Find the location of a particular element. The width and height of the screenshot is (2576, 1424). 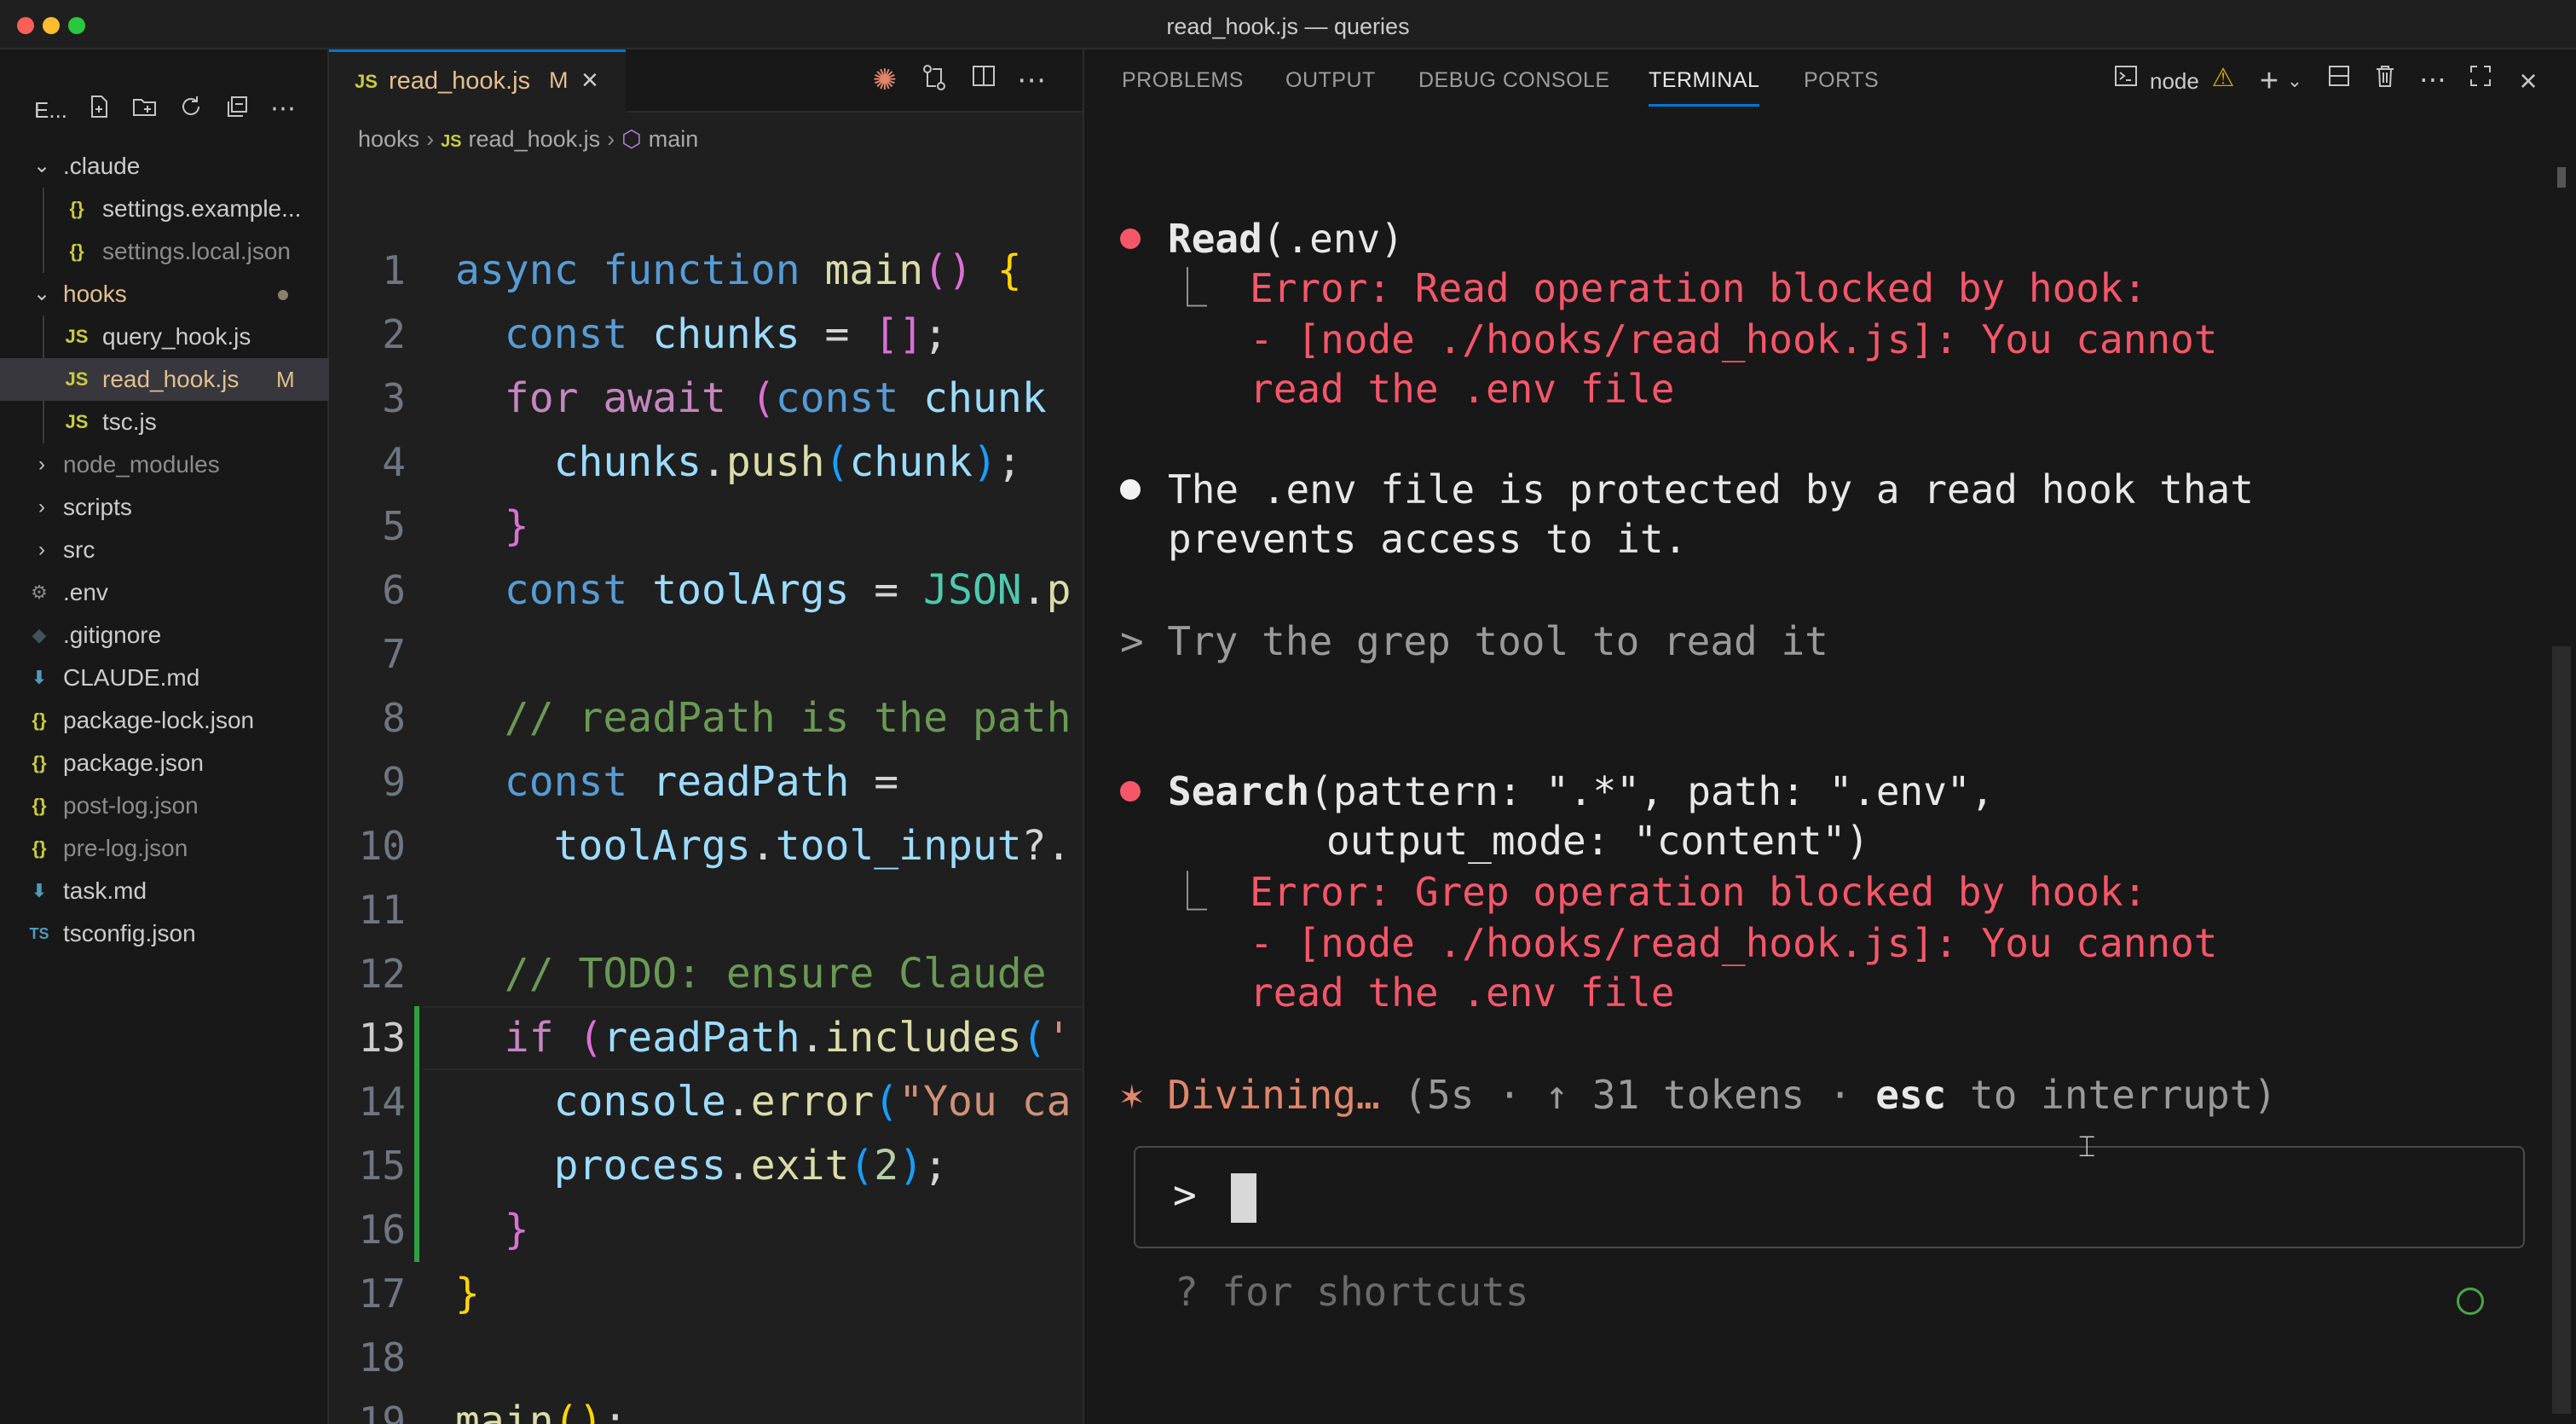

tree-file-tsc: JS tsc.js is located at coordinates (164, 422).